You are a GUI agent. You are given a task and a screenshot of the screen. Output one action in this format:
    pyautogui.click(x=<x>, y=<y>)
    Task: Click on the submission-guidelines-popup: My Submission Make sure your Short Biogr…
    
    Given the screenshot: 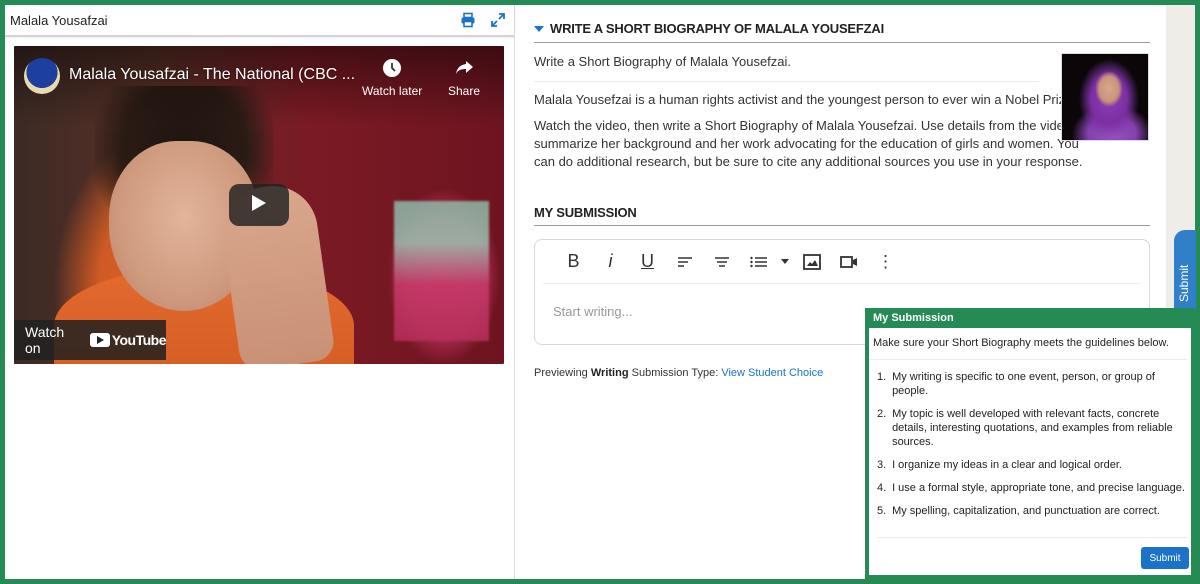 What is the action you would take?
    pyautogui.click(x=1030, y=443)
    